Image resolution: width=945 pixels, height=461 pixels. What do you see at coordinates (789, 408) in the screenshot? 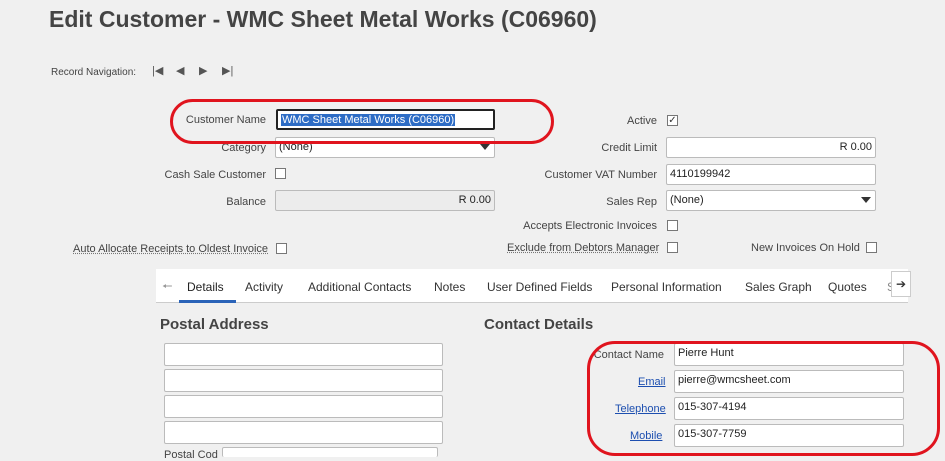
I see `telephone-input: 015-307-4194` at bounding box center [789, 408].